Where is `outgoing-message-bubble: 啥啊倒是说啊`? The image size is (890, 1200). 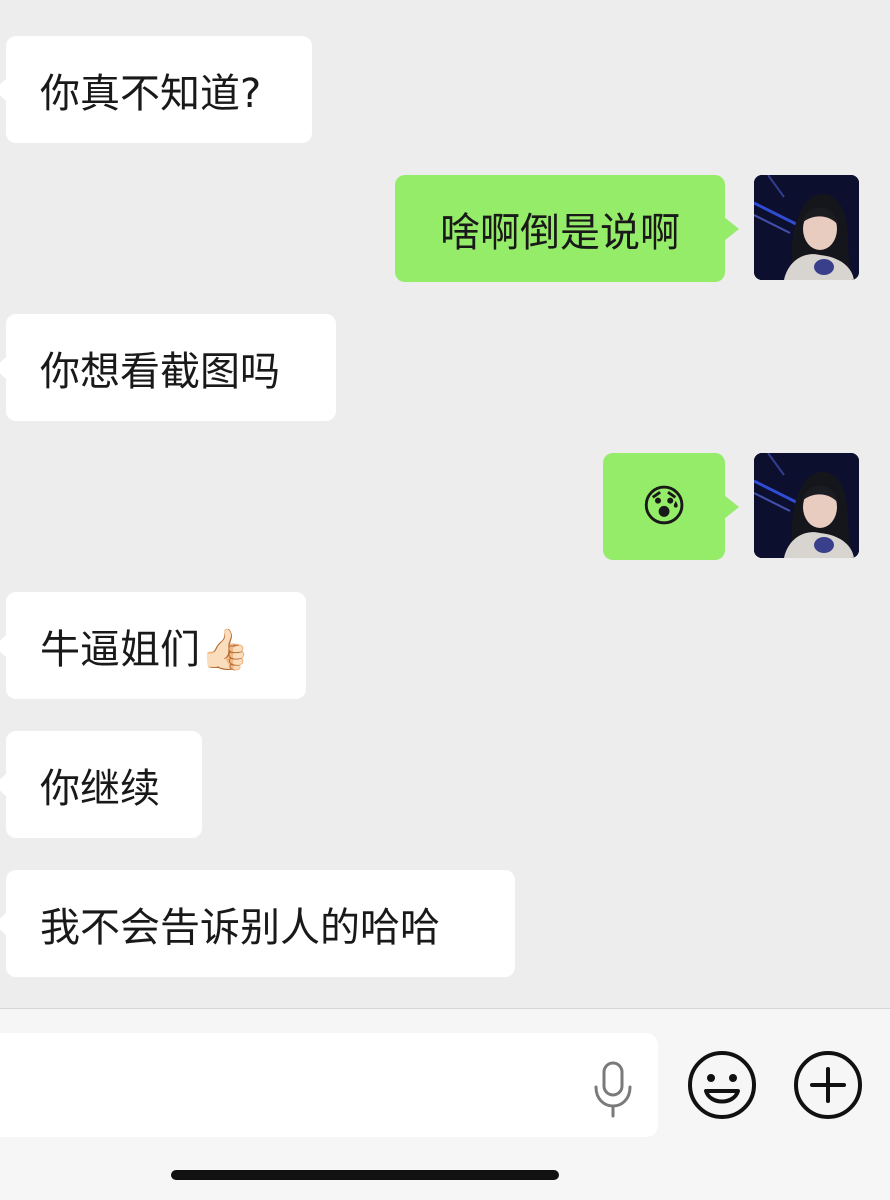 outgoing-message-bubble: 啥啊倒是说啊 is located at coordinates (567, 228).